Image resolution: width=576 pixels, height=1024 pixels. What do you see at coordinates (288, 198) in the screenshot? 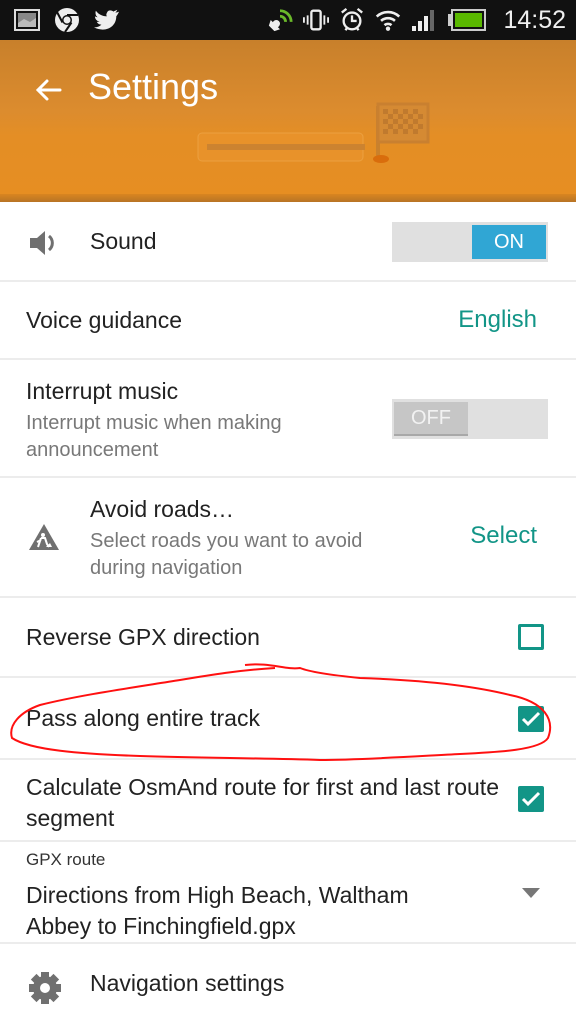
I see `toolbar-shadow` at bounding box center [288, 198].